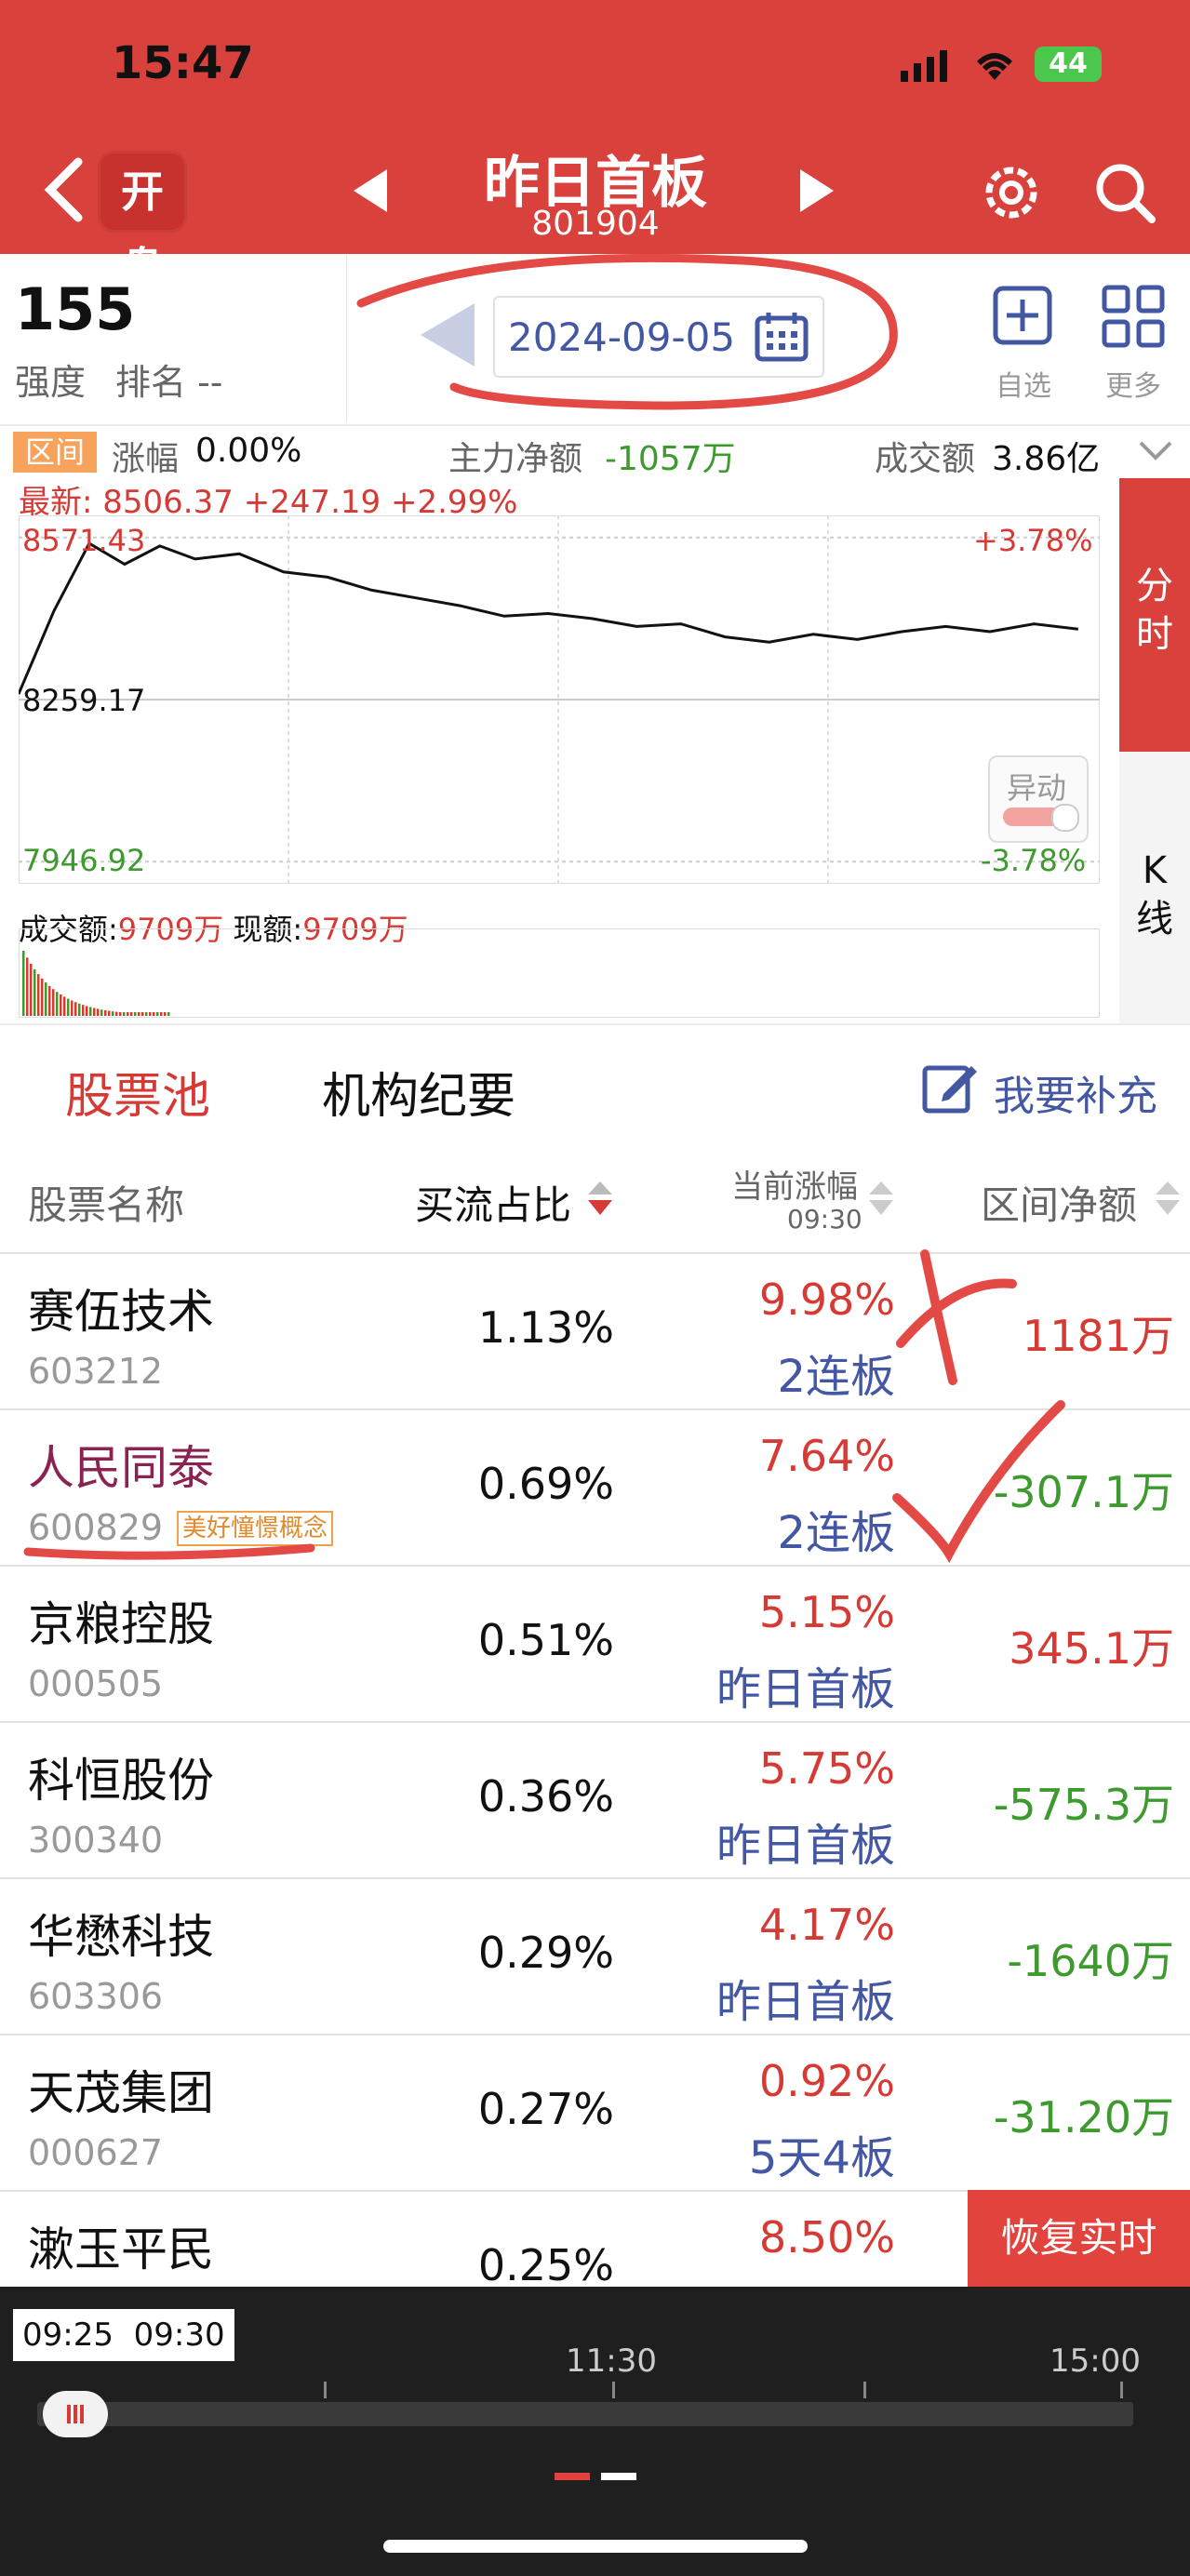  Describe the element at coordinates (1124, 194) in the screenshot. I see `search-icon` at that location.